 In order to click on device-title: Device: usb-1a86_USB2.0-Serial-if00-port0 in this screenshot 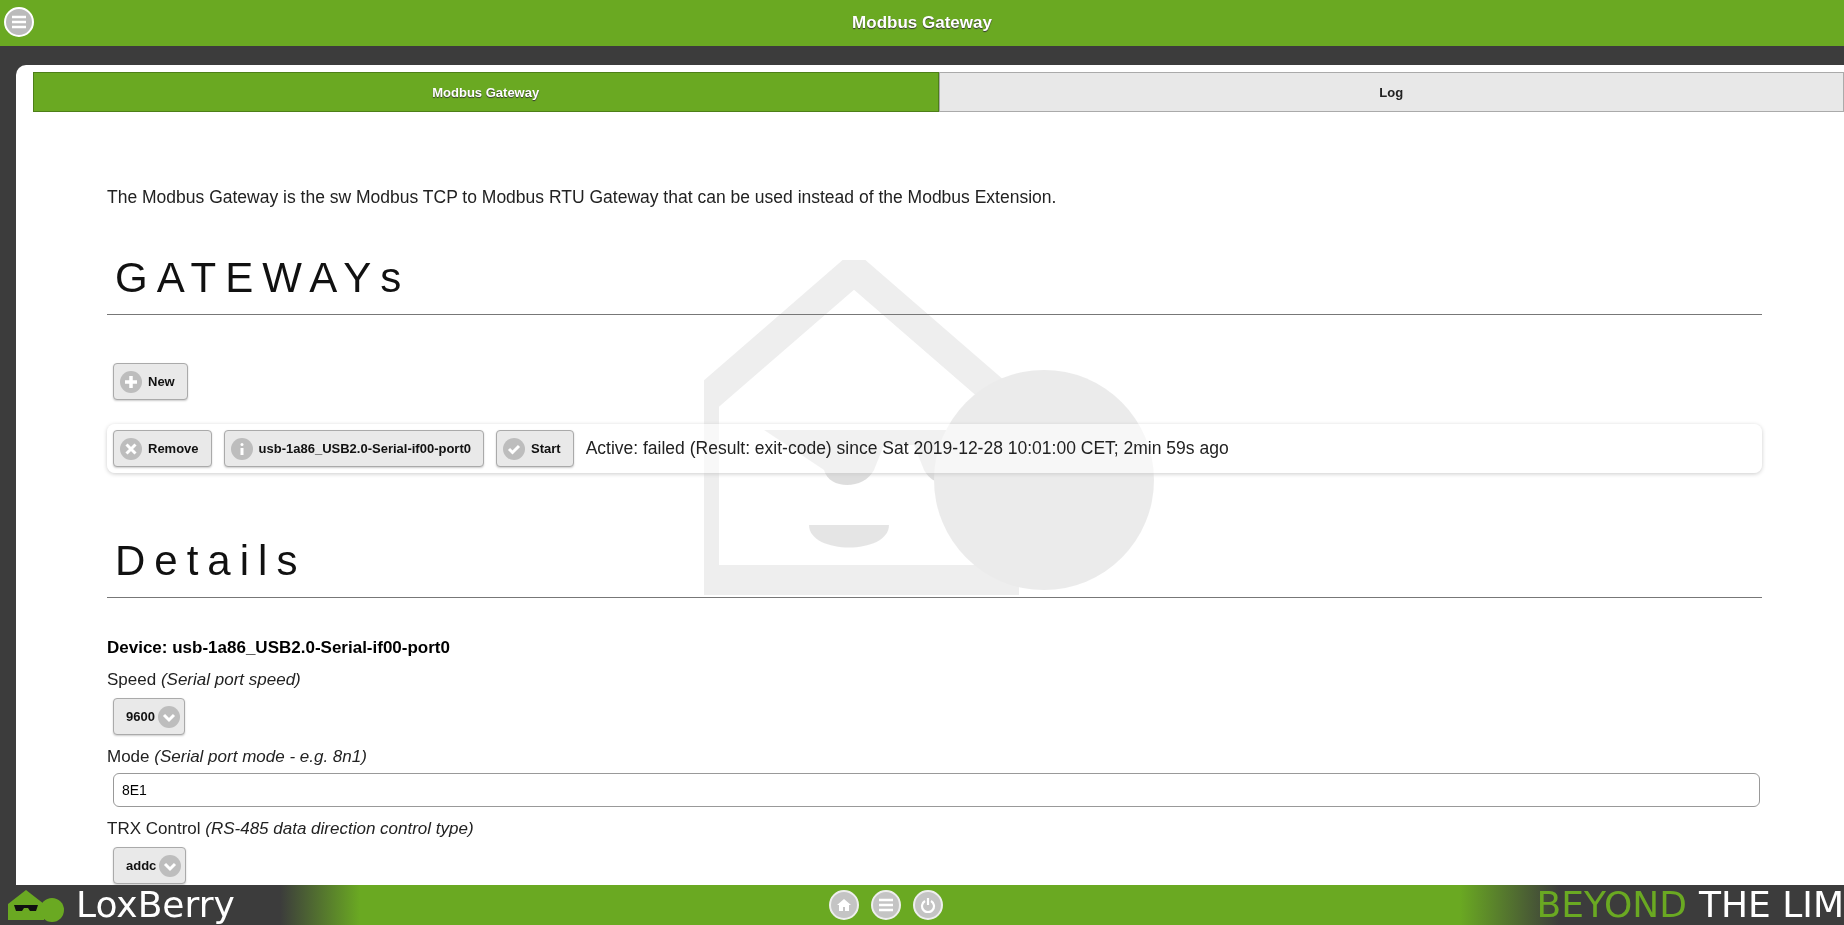, I will do `click(279, 648)`.